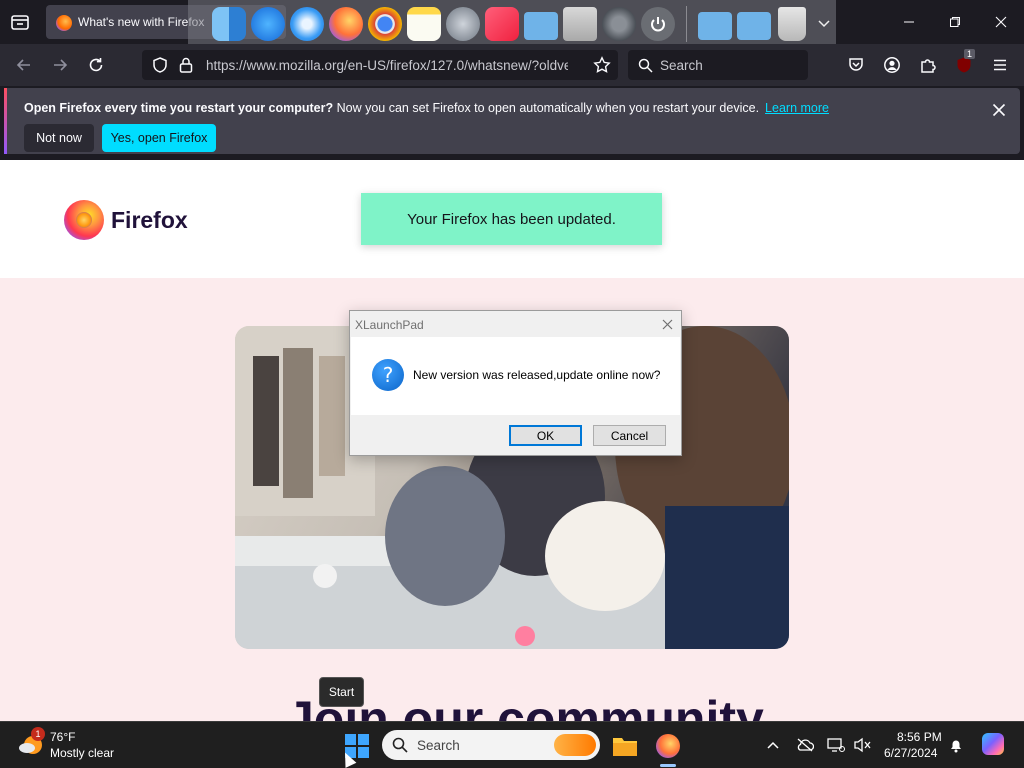 This screenshot has height=768, width=1024. Describe the element at coordinates (502, 24) in the screenshot. I see `music-icon` at that location.